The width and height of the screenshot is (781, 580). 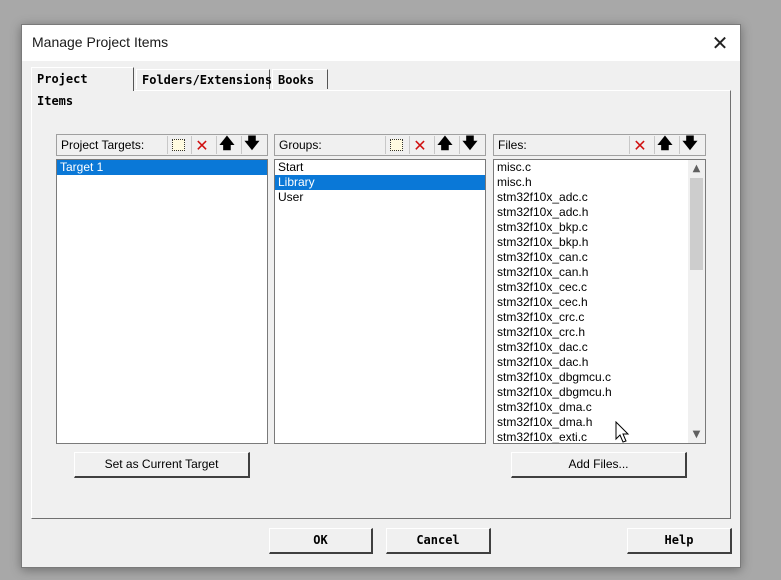 I want to click on list-item: User, so click(x=380, y=197).